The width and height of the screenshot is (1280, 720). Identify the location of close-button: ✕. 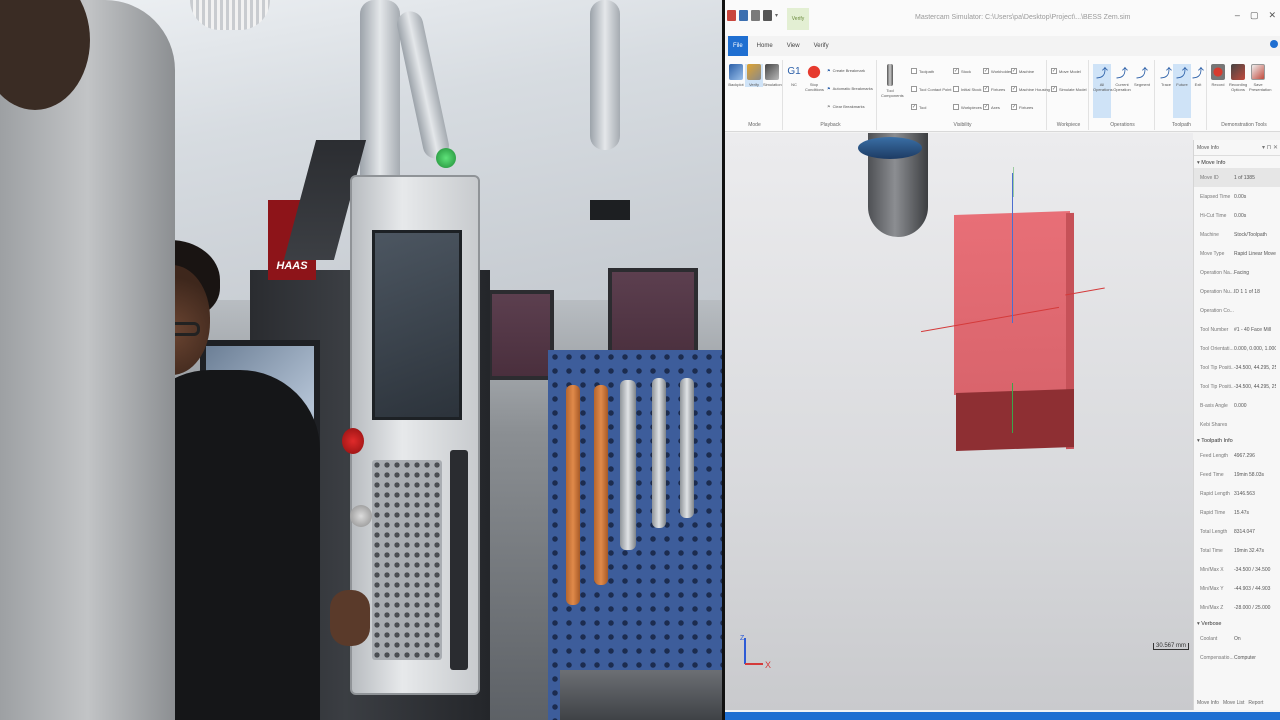
(1272, 15).